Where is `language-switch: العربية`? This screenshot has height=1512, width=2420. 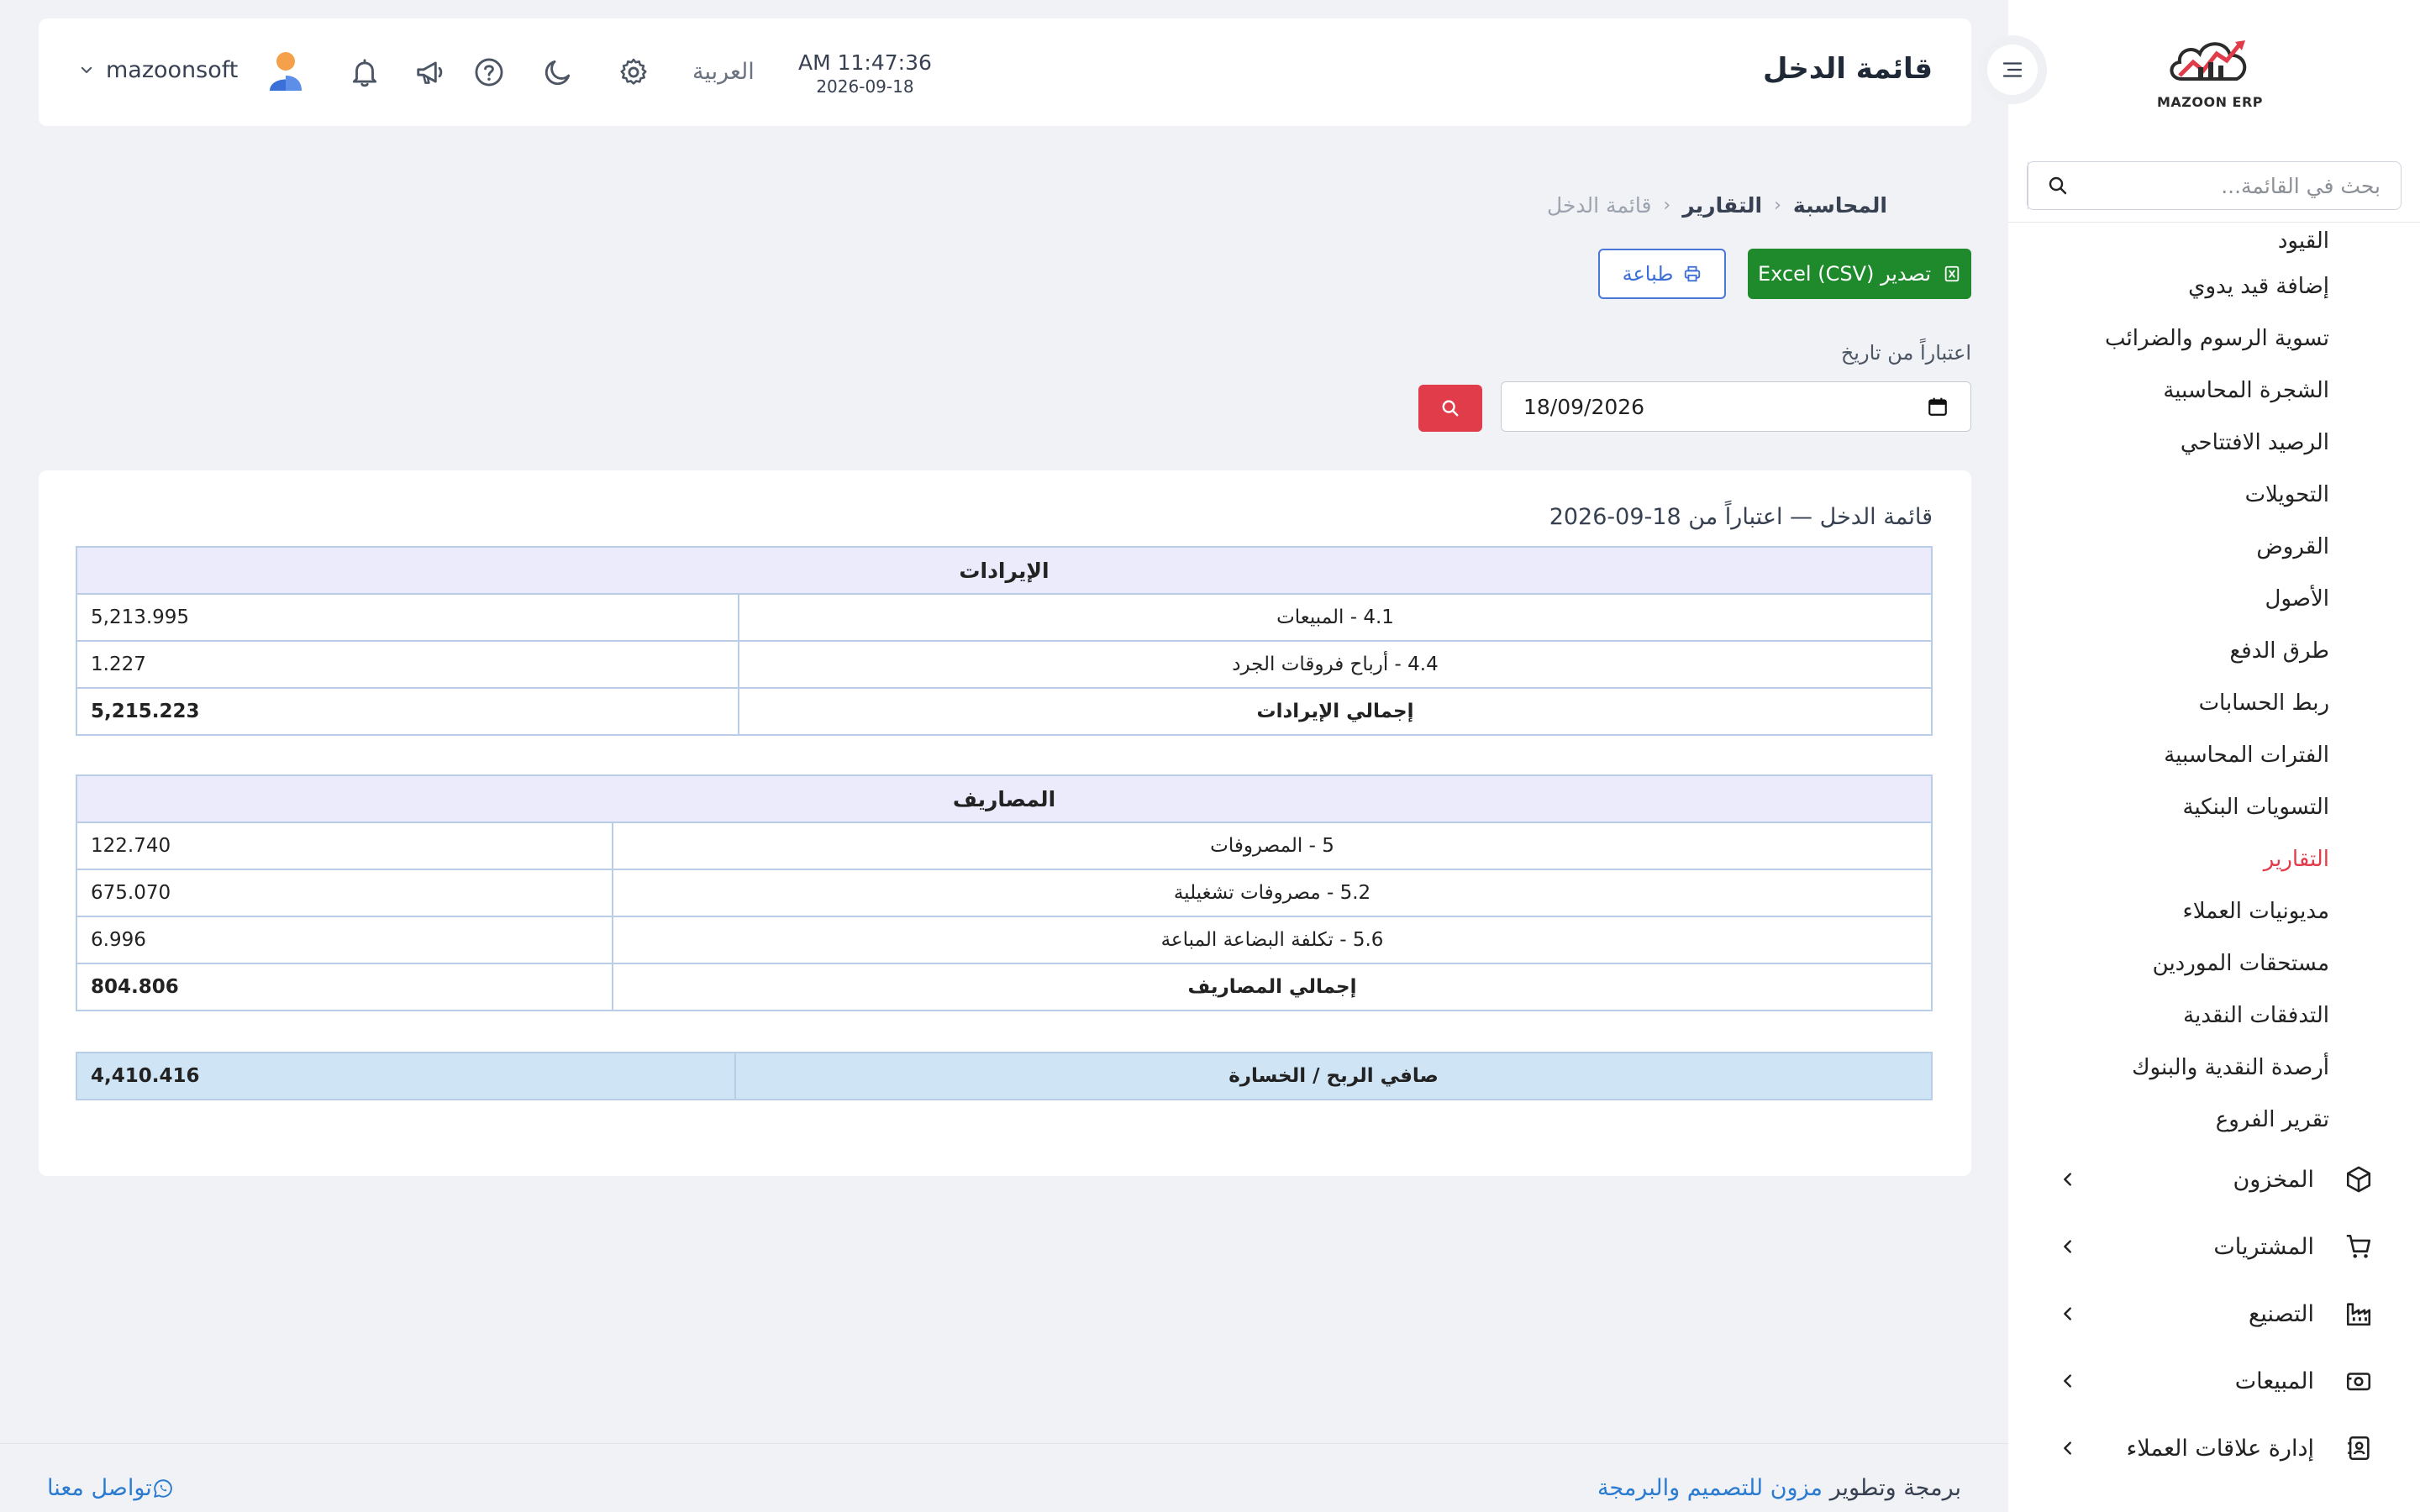 language-switch: العربية is located at coordinates (723, 72).